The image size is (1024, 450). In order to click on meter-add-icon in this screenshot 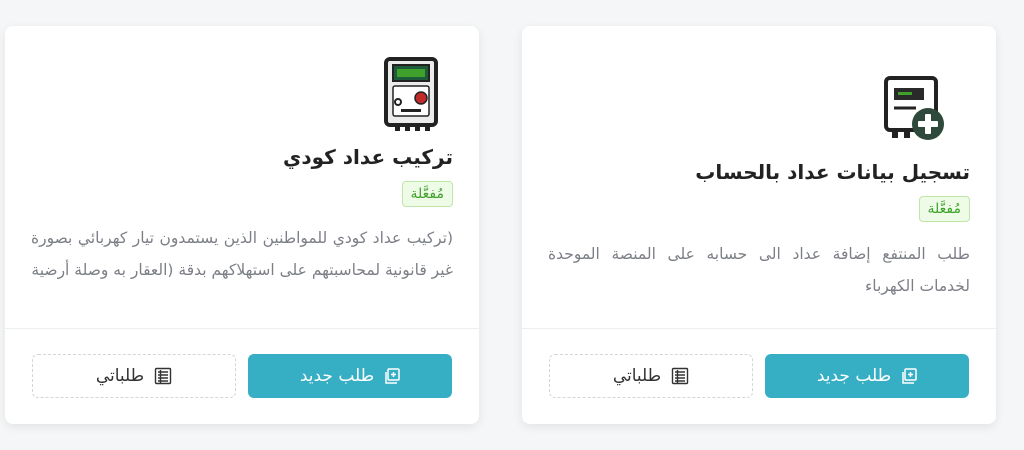, I will do `click(914, 110)`.